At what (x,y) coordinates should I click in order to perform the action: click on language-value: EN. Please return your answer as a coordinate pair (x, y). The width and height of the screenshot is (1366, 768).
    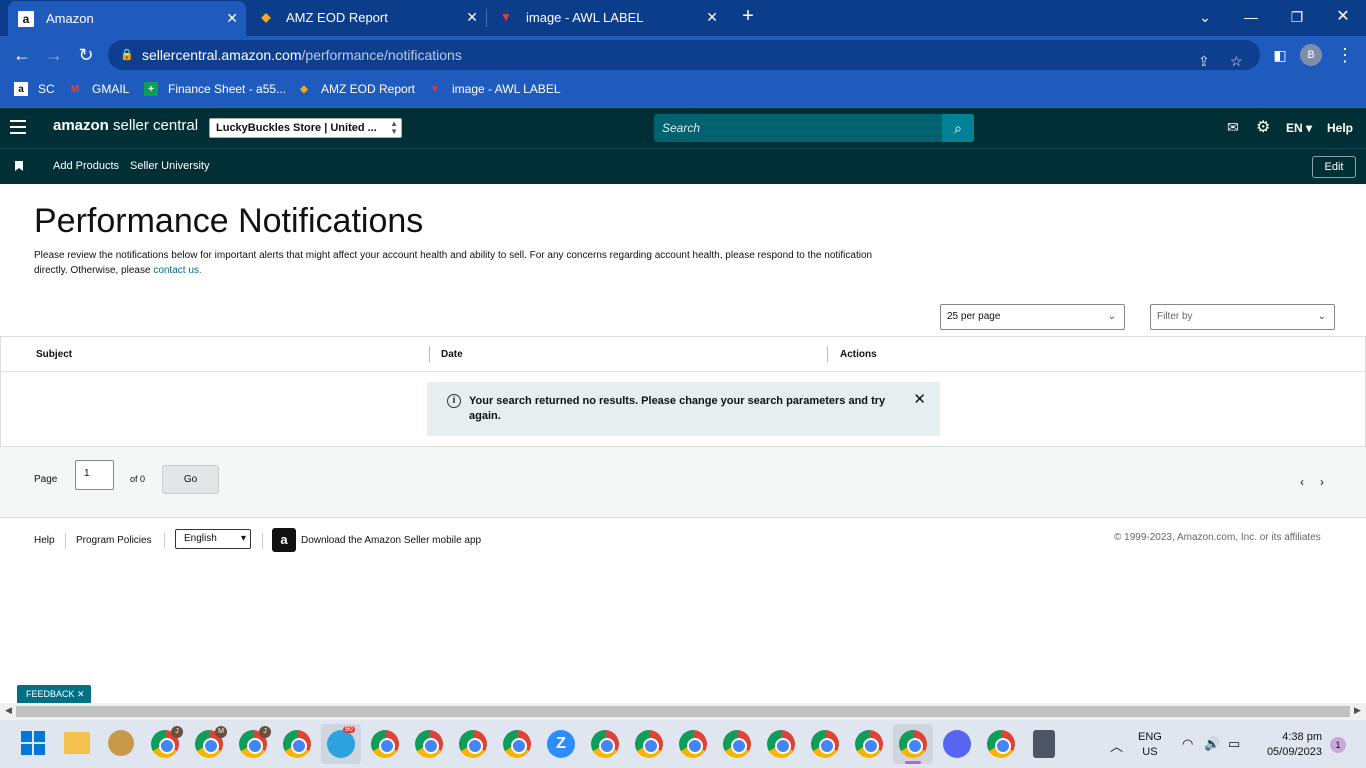
    Looking at the image, I should click on (1294, 128).